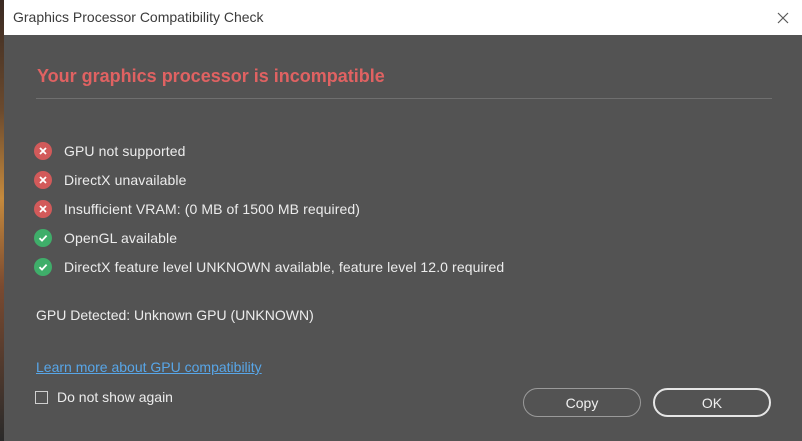 This screenshot has width=802, height=441. I want to click on check-label: GPU not supported, so click(125, 150).